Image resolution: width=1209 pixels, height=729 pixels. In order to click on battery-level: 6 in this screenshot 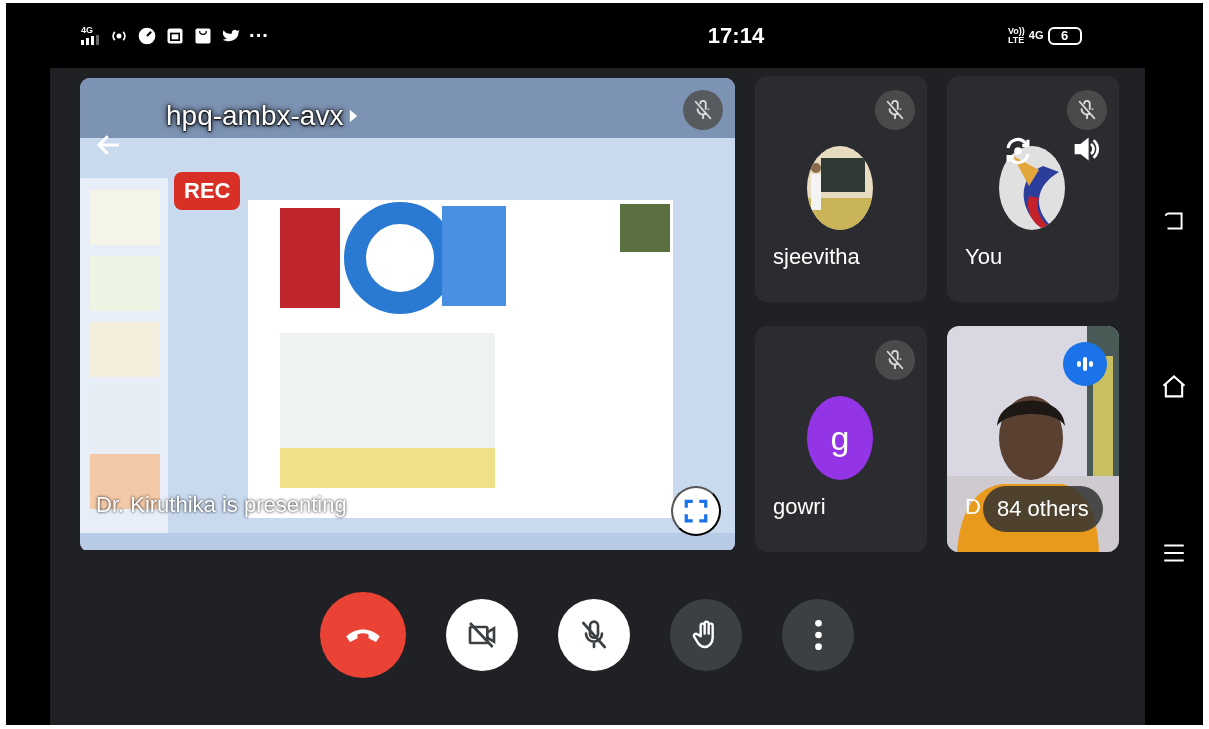, I will do `click(1064, 35)`.